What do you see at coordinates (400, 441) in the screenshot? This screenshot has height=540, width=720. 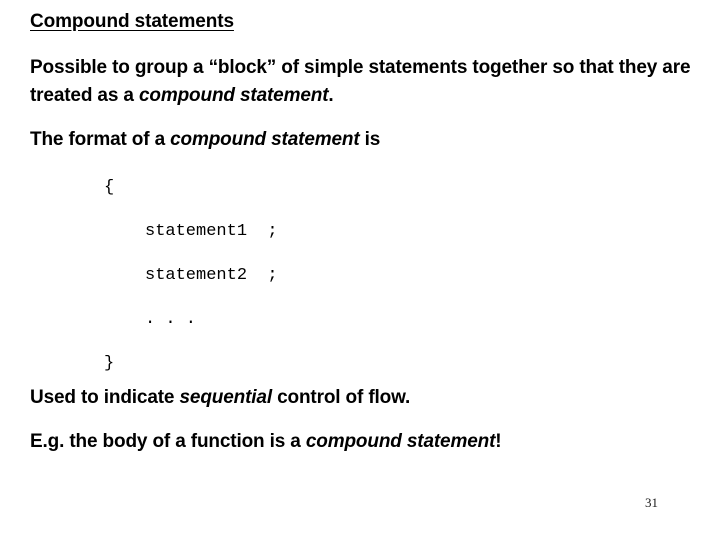 I see `paragraph-example-emphasis: compound statement` at bounding box center [400, 441].